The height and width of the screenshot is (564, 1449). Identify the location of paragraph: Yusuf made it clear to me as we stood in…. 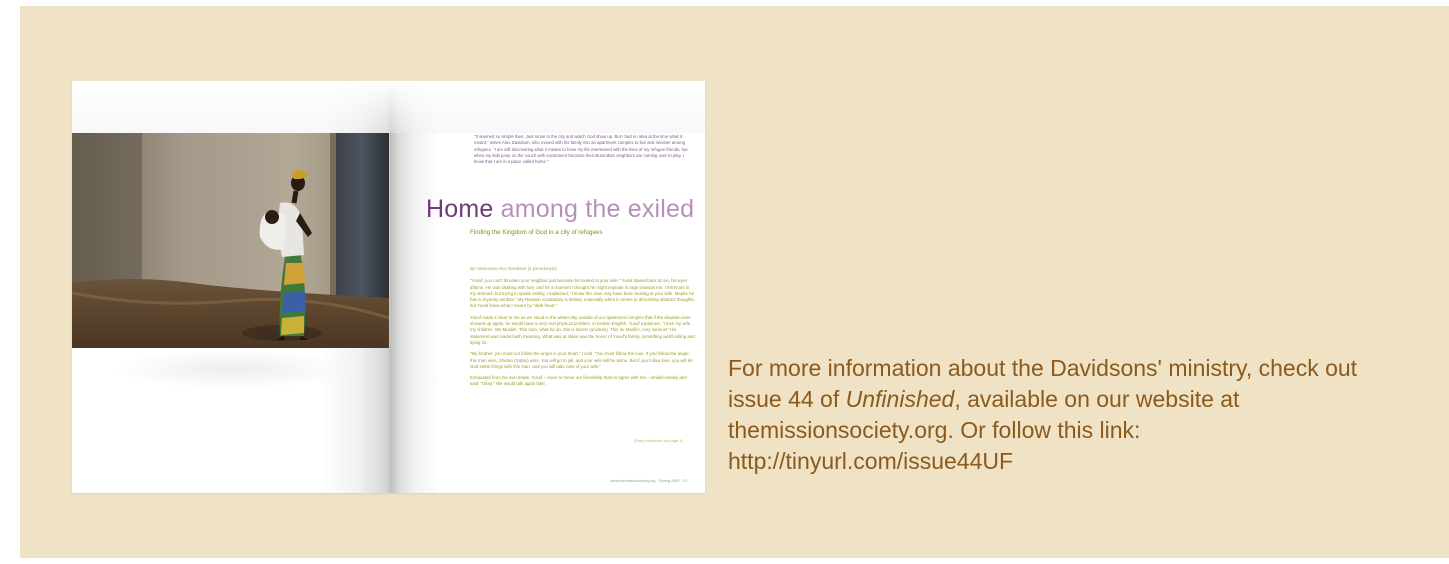
(582, 329).